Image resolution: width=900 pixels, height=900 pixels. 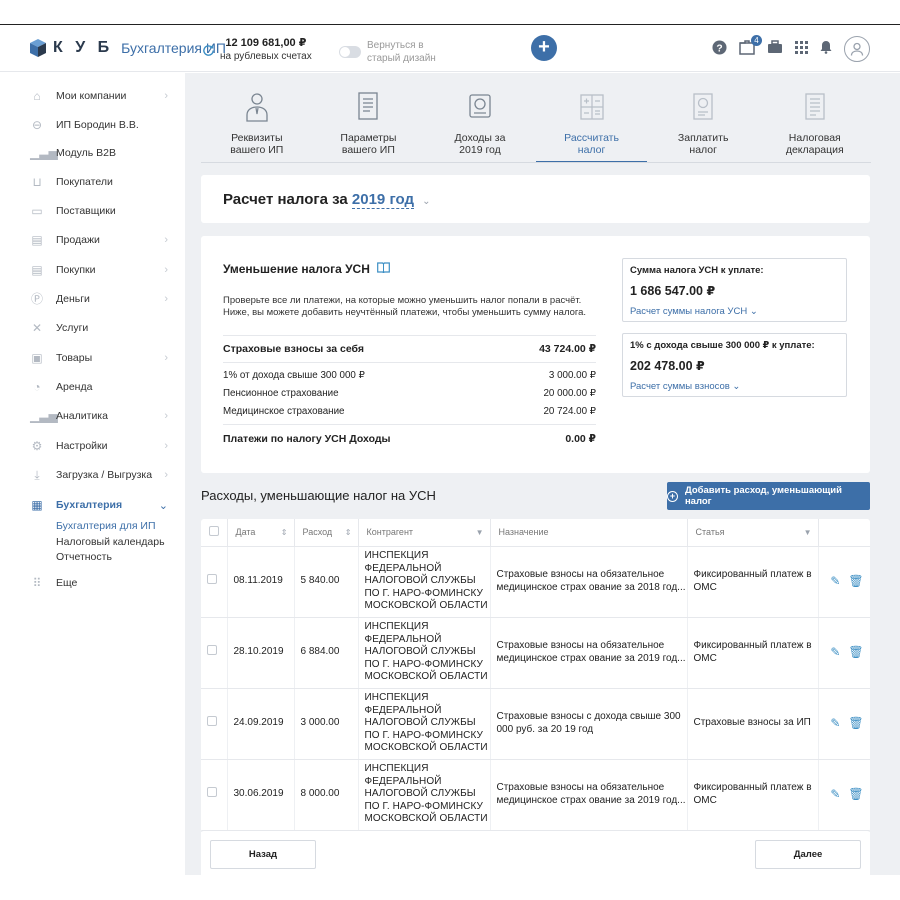 I want to click on contributions-calc-link: Расчет суммы взносов ⌄, so click(x=734, y=386).